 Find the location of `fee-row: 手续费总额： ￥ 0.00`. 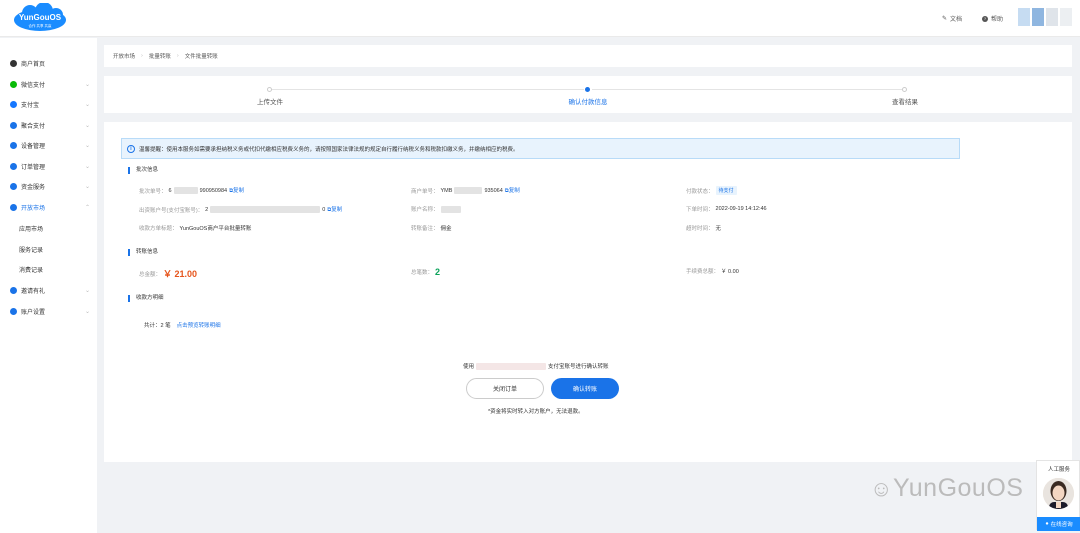

fee-row: 手续费总额： ￥ 0.00 is located at coordinates (712, 271).